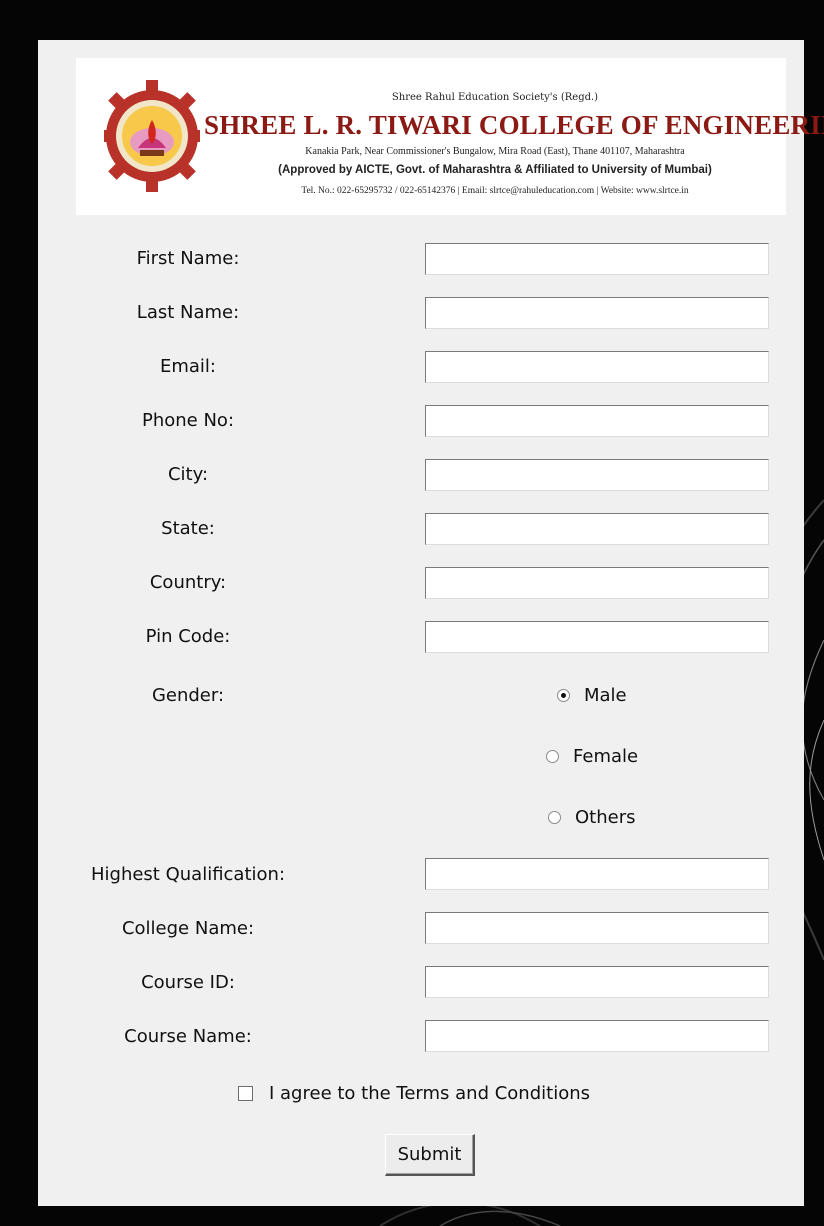 This screenshot has height=1226, width=824. Describe the element at coordinates (188, 312) in the screenshot. I see `last-name-label: Last Name:` at that location.